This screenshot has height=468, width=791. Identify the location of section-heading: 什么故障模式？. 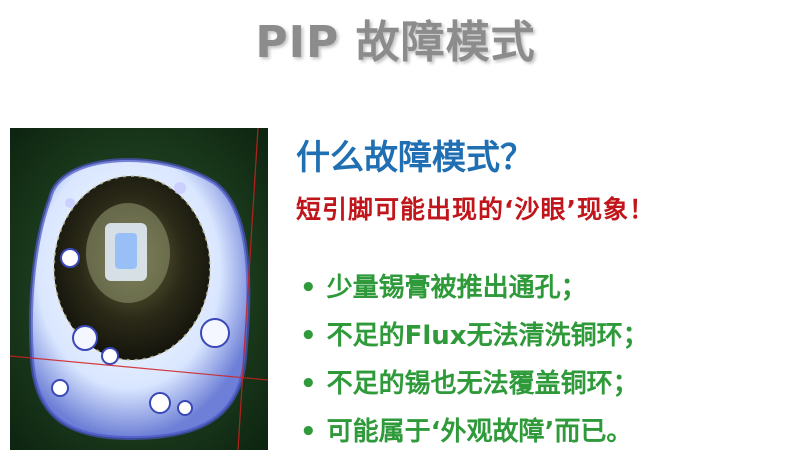
(415, 158).